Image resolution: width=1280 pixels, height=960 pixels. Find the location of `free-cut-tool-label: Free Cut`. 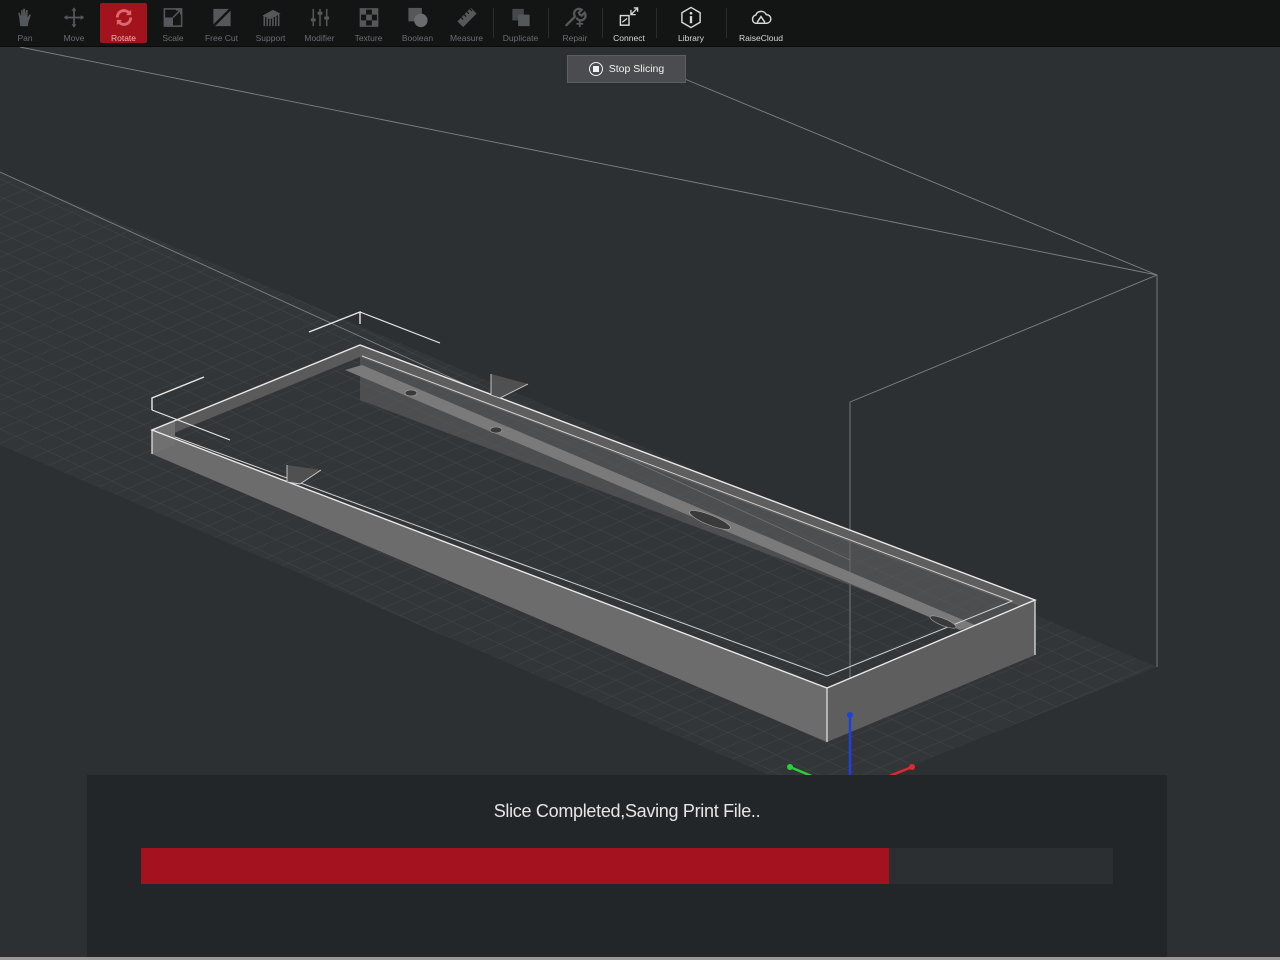

free-cut-tool-label: Free Cut is located at coordinates (221, 38).